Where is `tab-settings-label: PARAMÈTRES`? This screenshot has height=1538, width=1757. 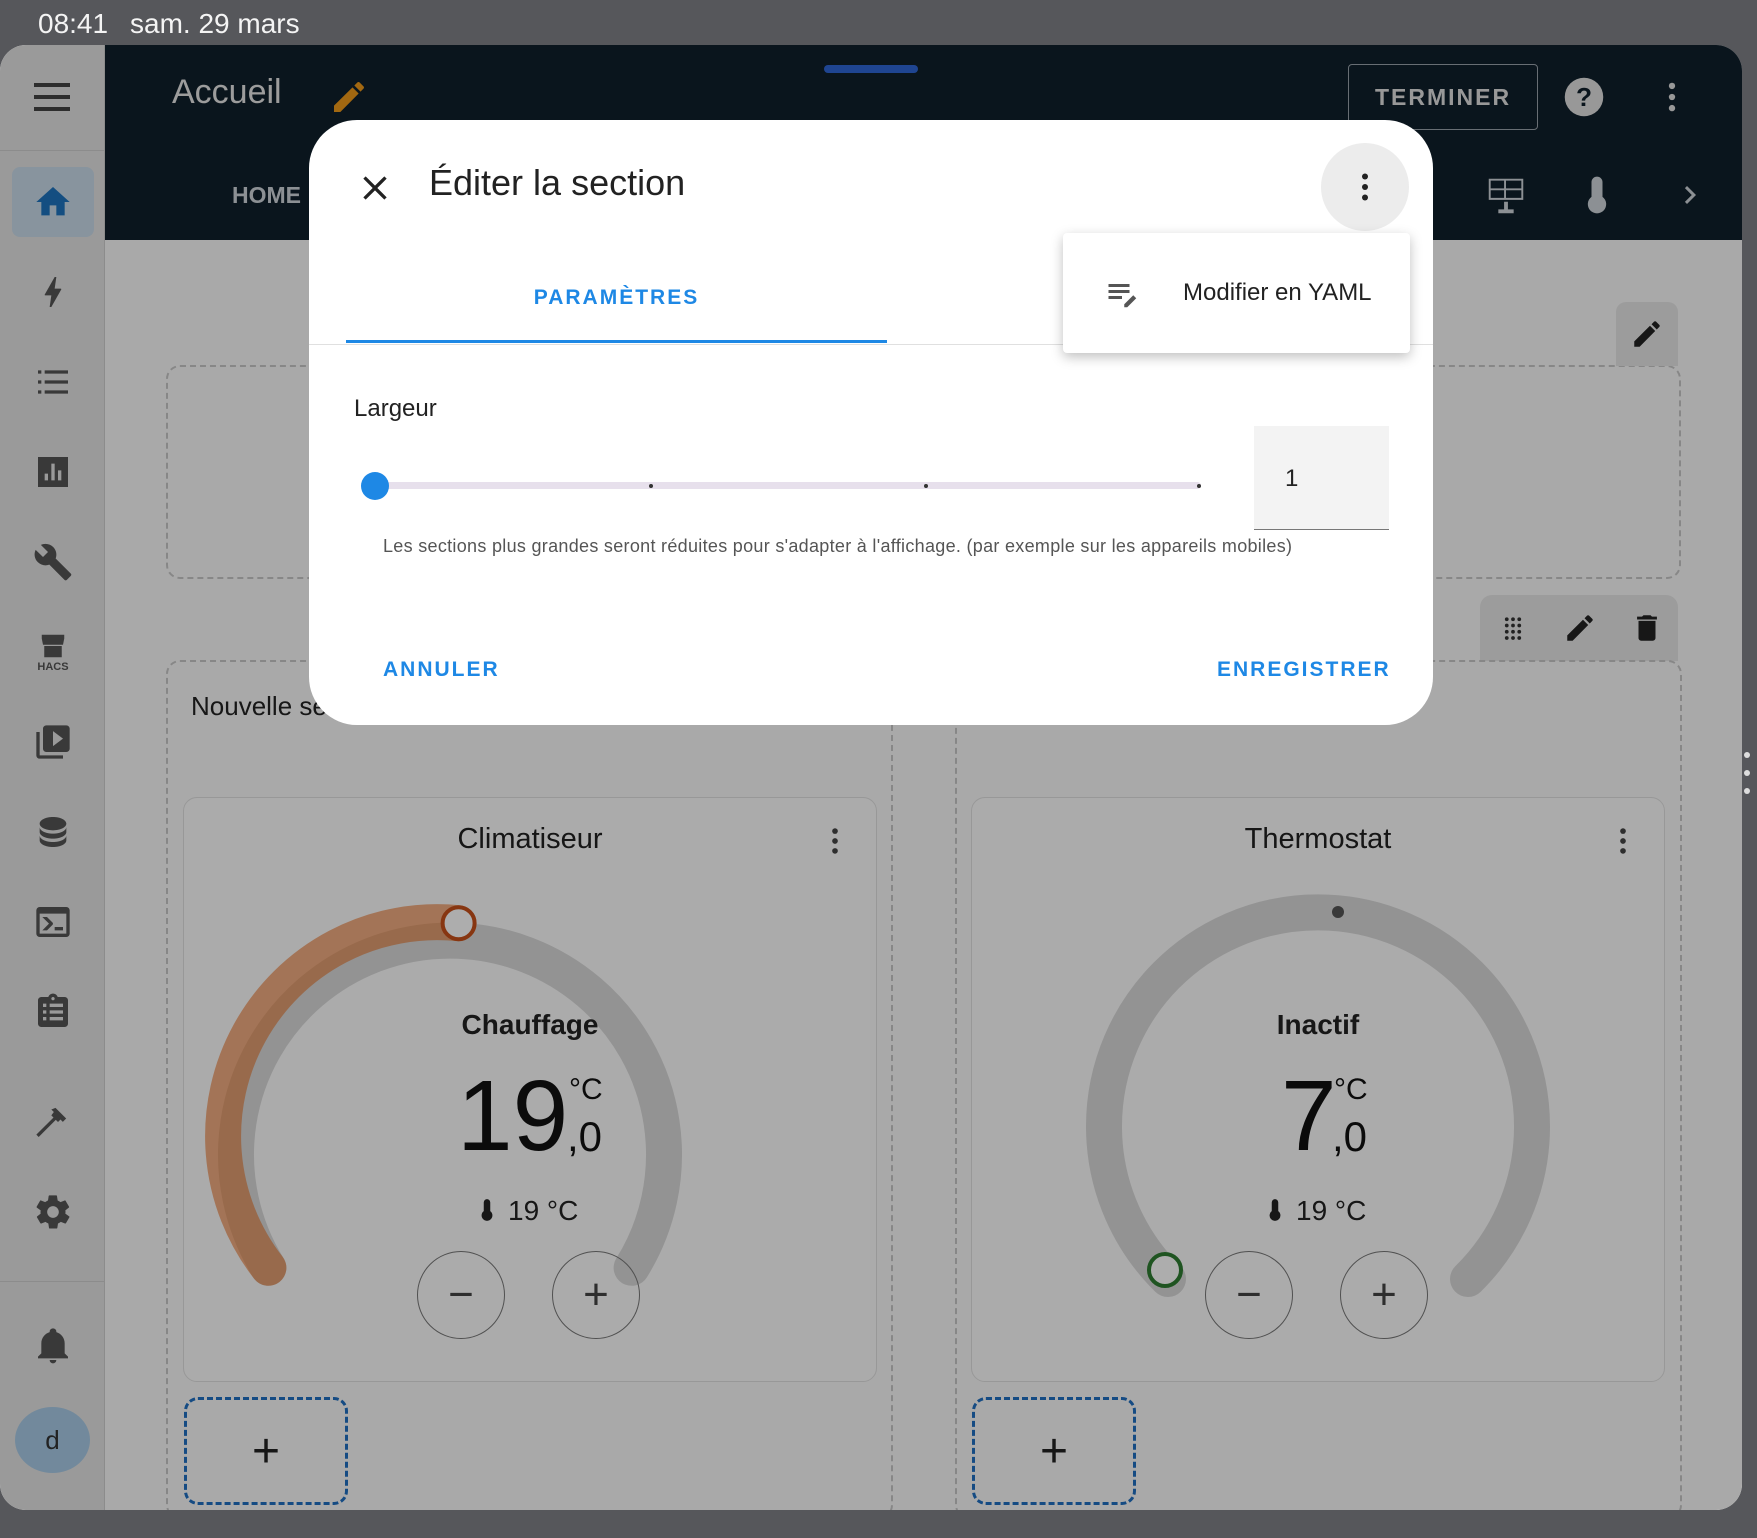 tab-settings-label: PARAMÈTRES is located at coordinates (616, 297).